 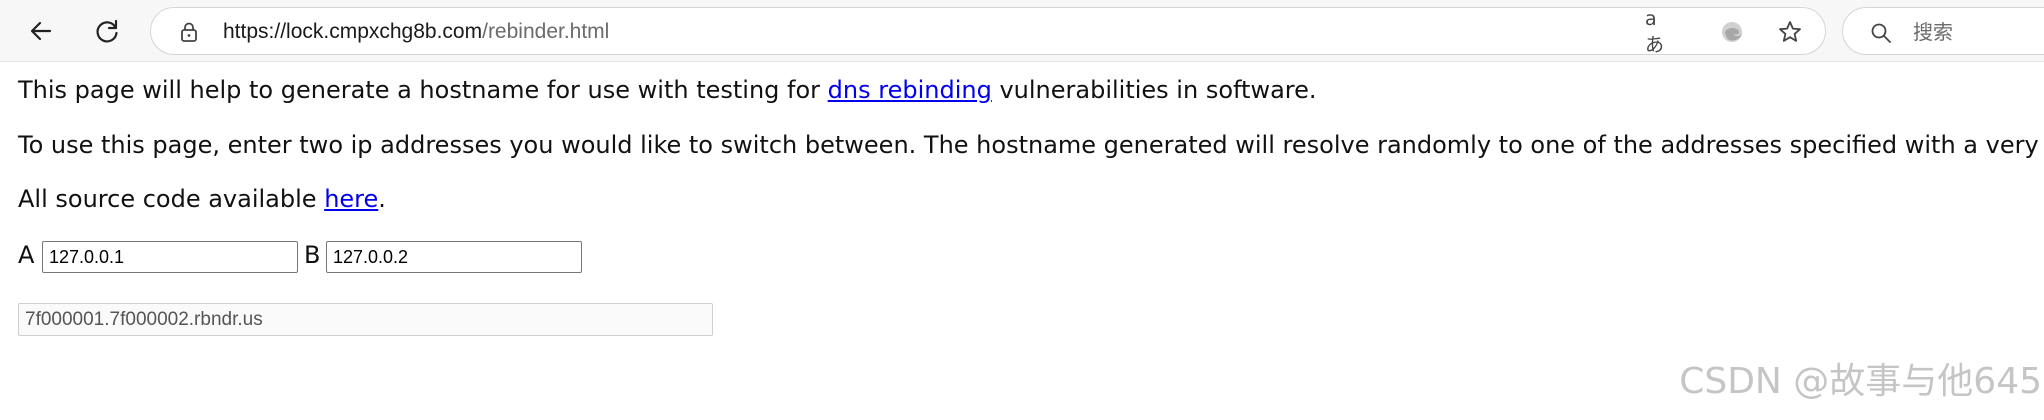 I want to click on refresh-icon, so click(x=107, y=31).